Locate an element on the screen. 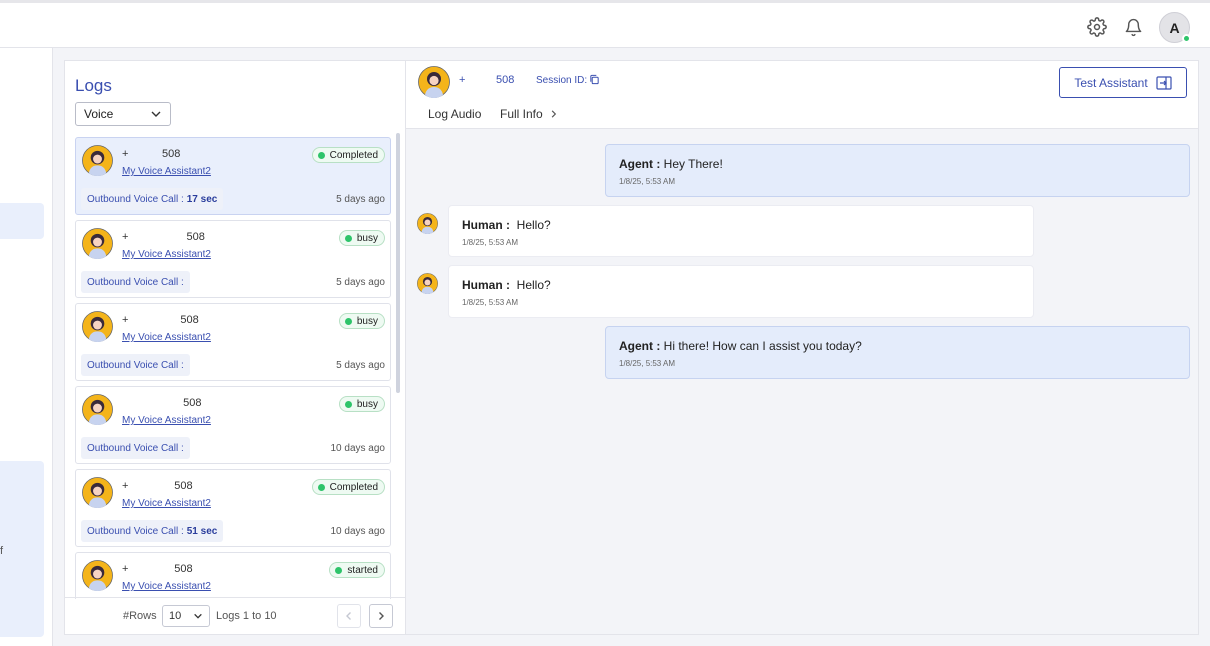 Image resolution: width=1210 pixels, height=646 pixels. human-message: Human : Hello? 1/8/25, 5:53 AM is located at coordinates (741, 291).